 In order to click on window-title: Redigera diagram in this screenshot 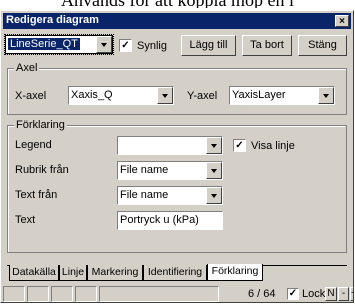, I will do `click(52, 20)`.